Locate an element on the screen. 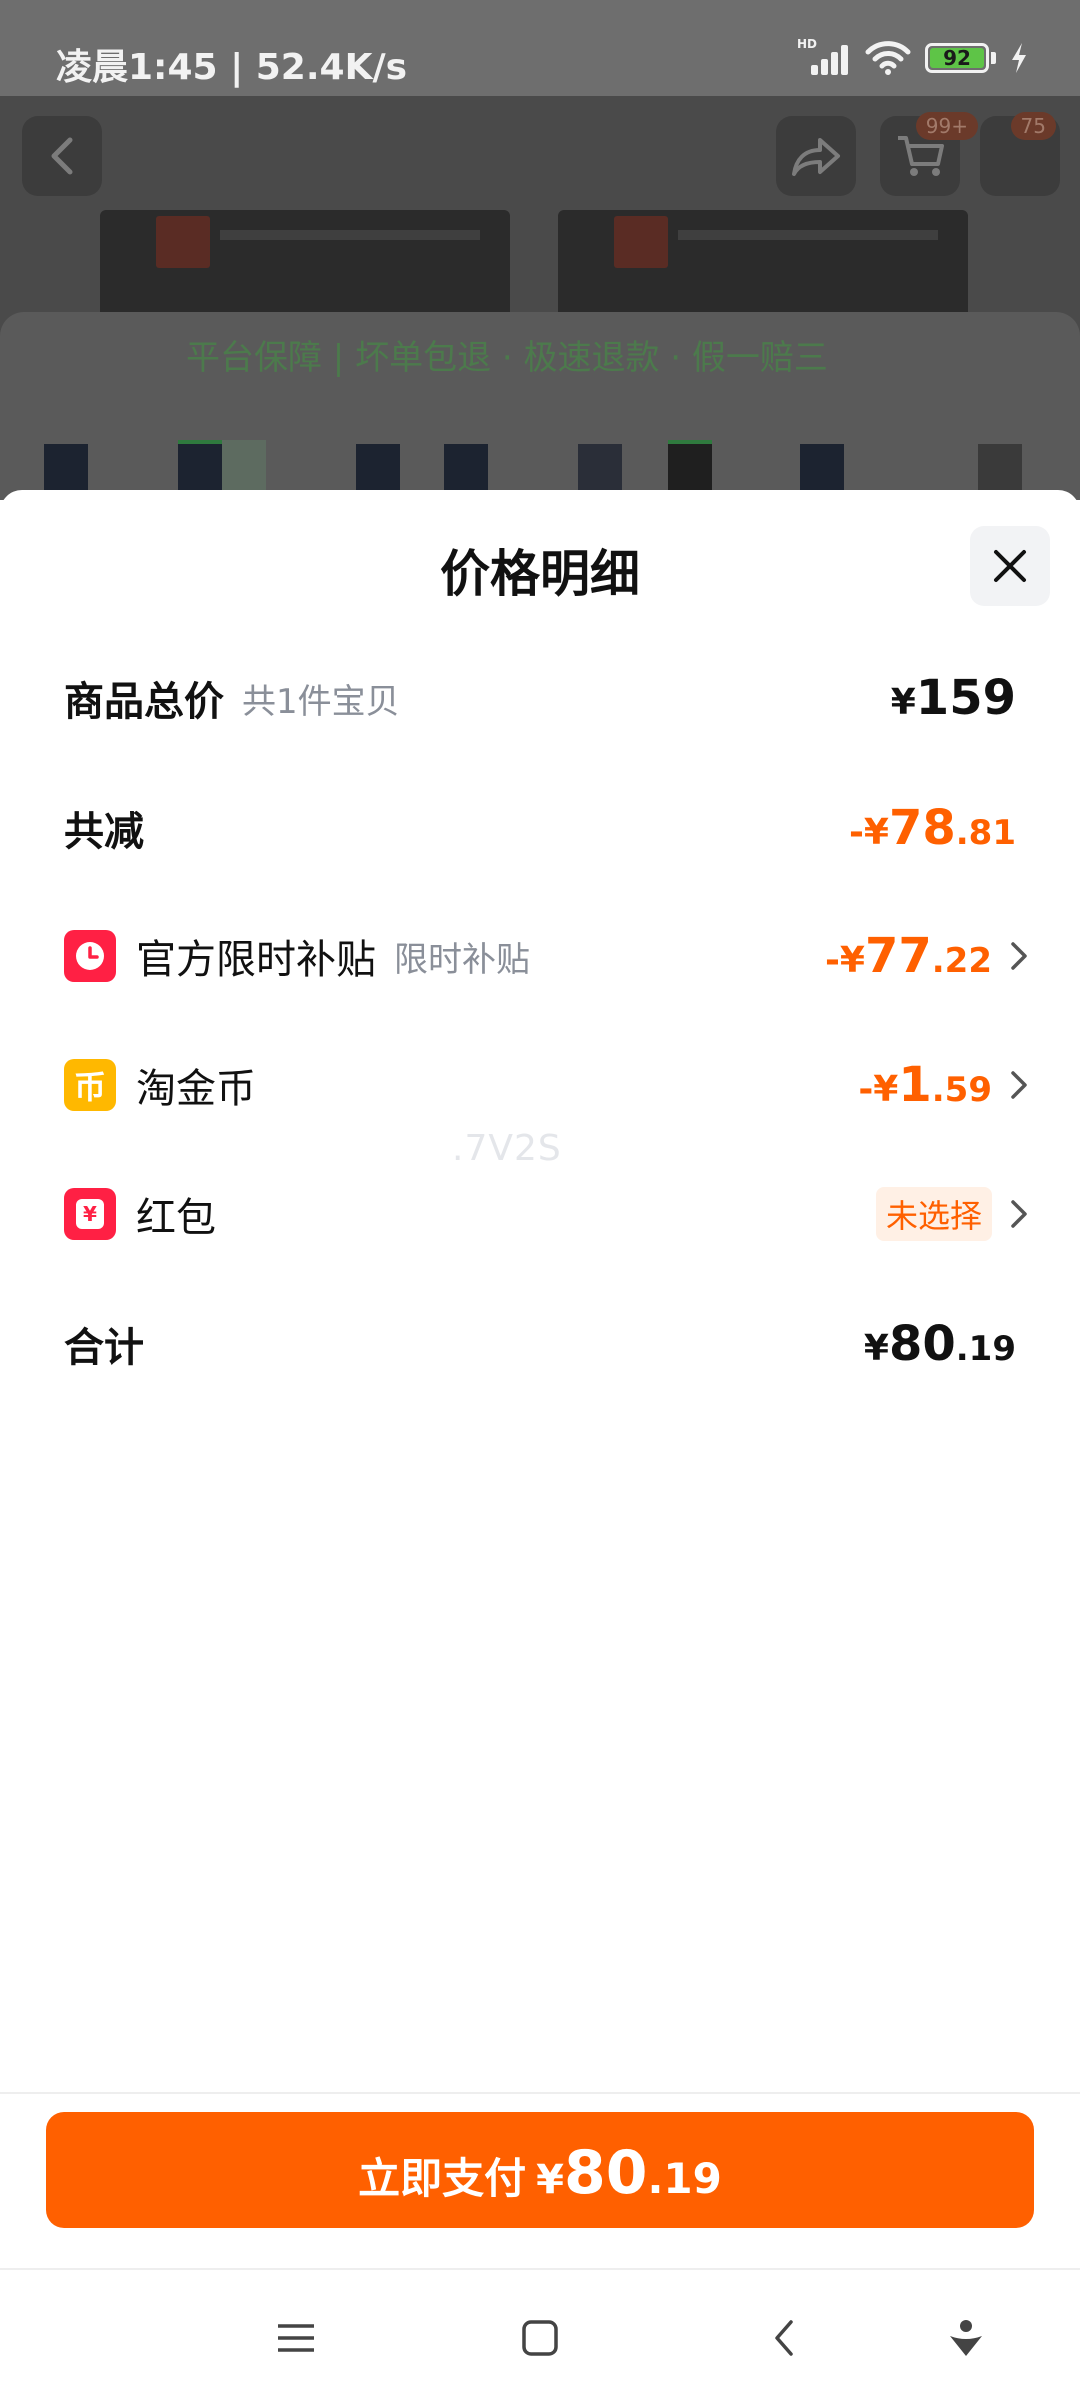 The height and width of the screenshot is (2400, 1080). home-square-icon is located at coordinates (540, 2338).